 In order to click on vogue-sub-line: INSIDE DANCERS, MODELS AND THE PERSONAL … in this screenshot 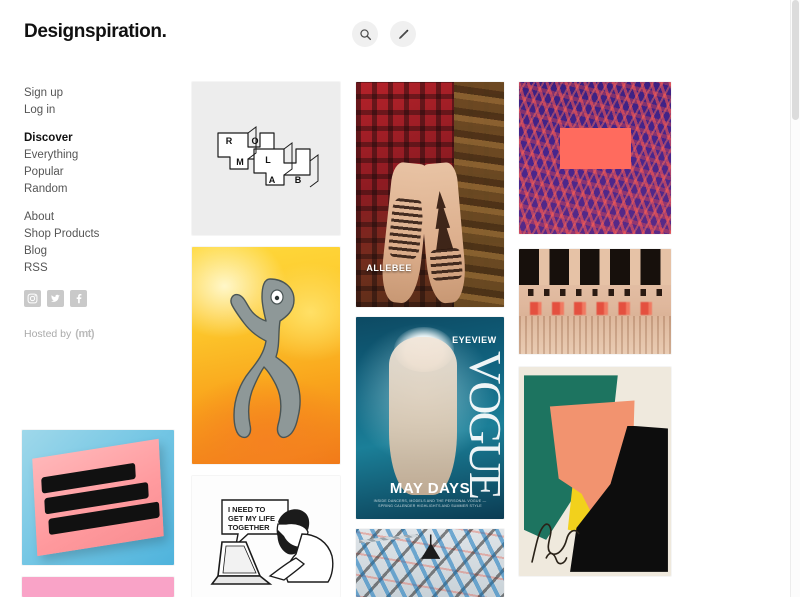, I will do `click(430, 503)`.